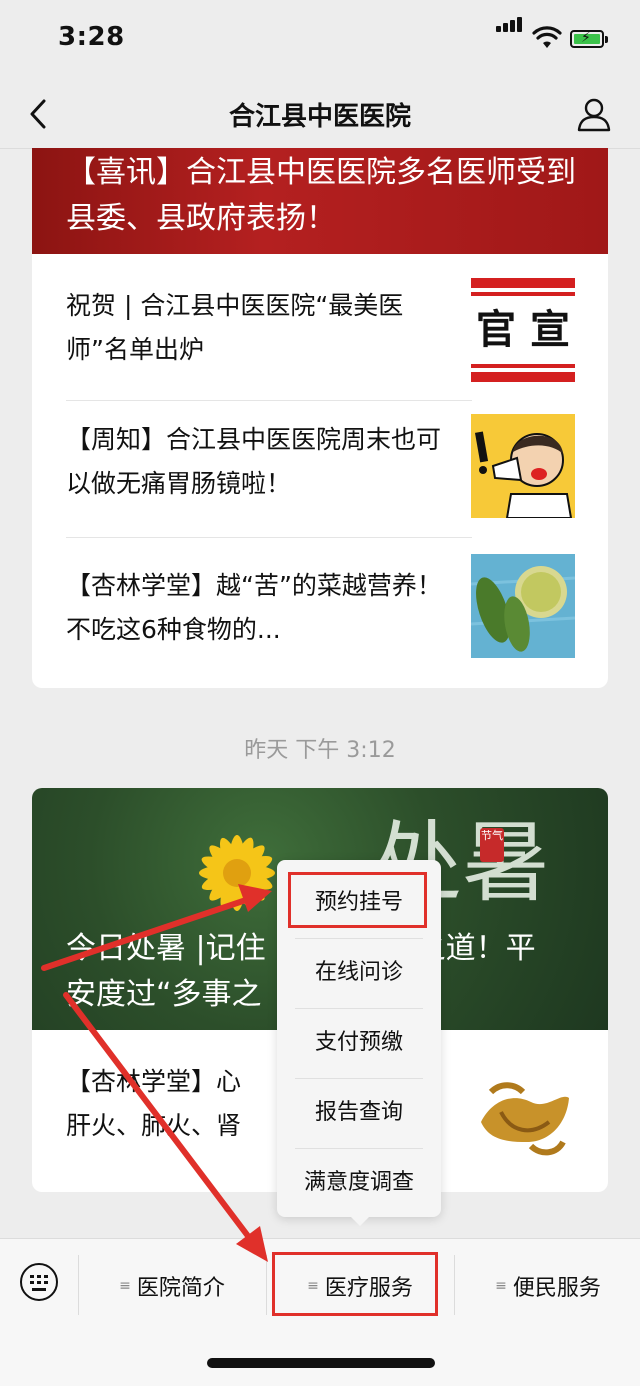 Image resolution: width=640 pixels, height=1386 pixels. What do you see at coordinates (235, 327) in the screenshot?
I see `article-title: 祝贺 | 合江县中医医院“最美医师”名单出炉` at bounding box center [235, 327].